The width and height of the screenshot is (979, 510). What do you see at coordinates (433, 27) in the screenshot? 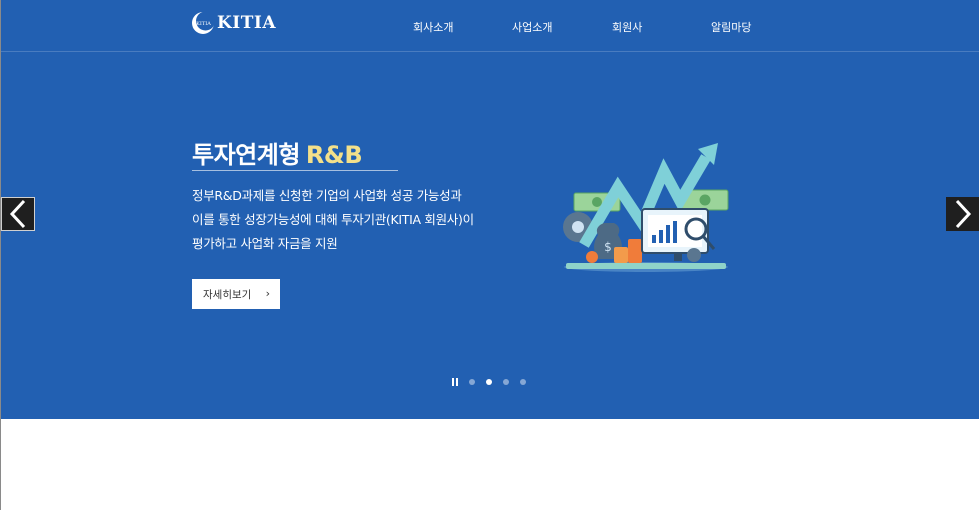
I see `nav-item-company: 회사소개` at bounding box center [433, 27].